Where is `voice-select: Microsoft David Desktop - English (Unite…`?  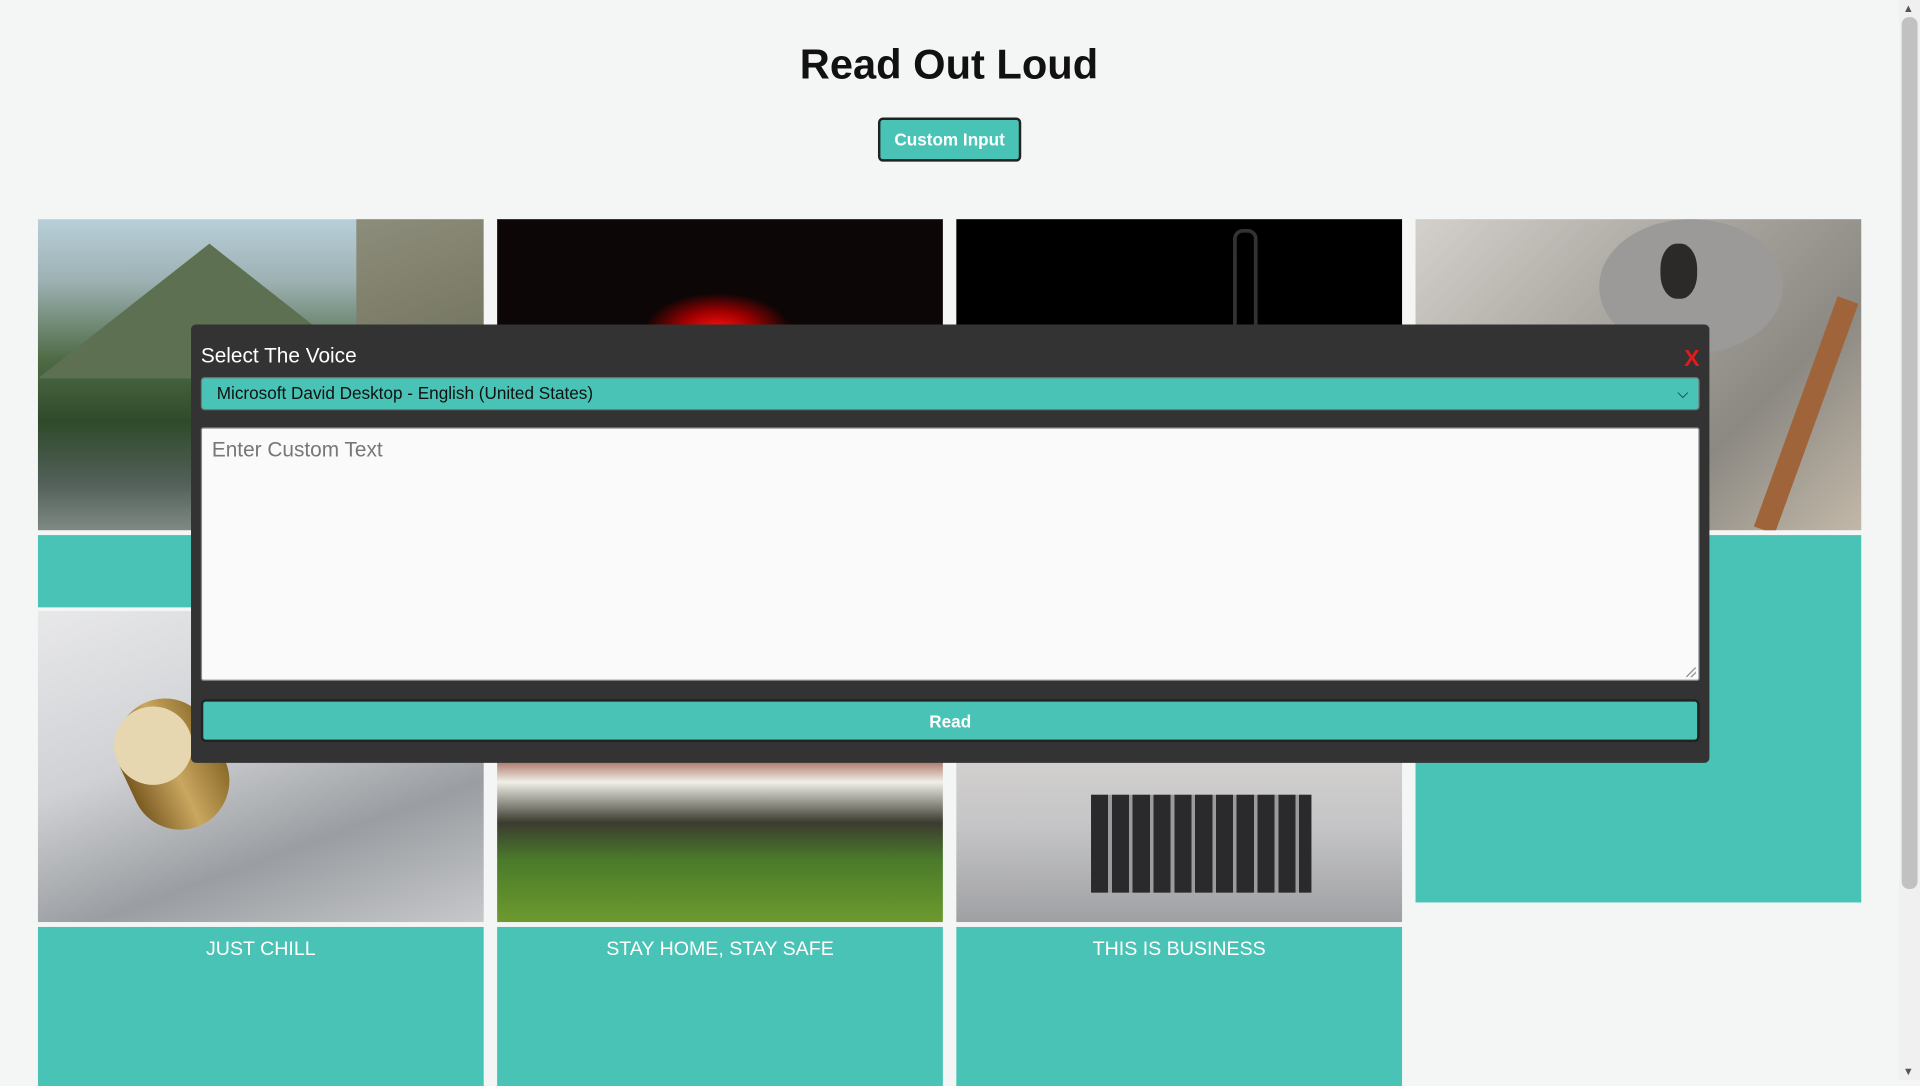 voice-select: Microsoft David Desktop - English (Unite… is located at coordinates (950, 394).